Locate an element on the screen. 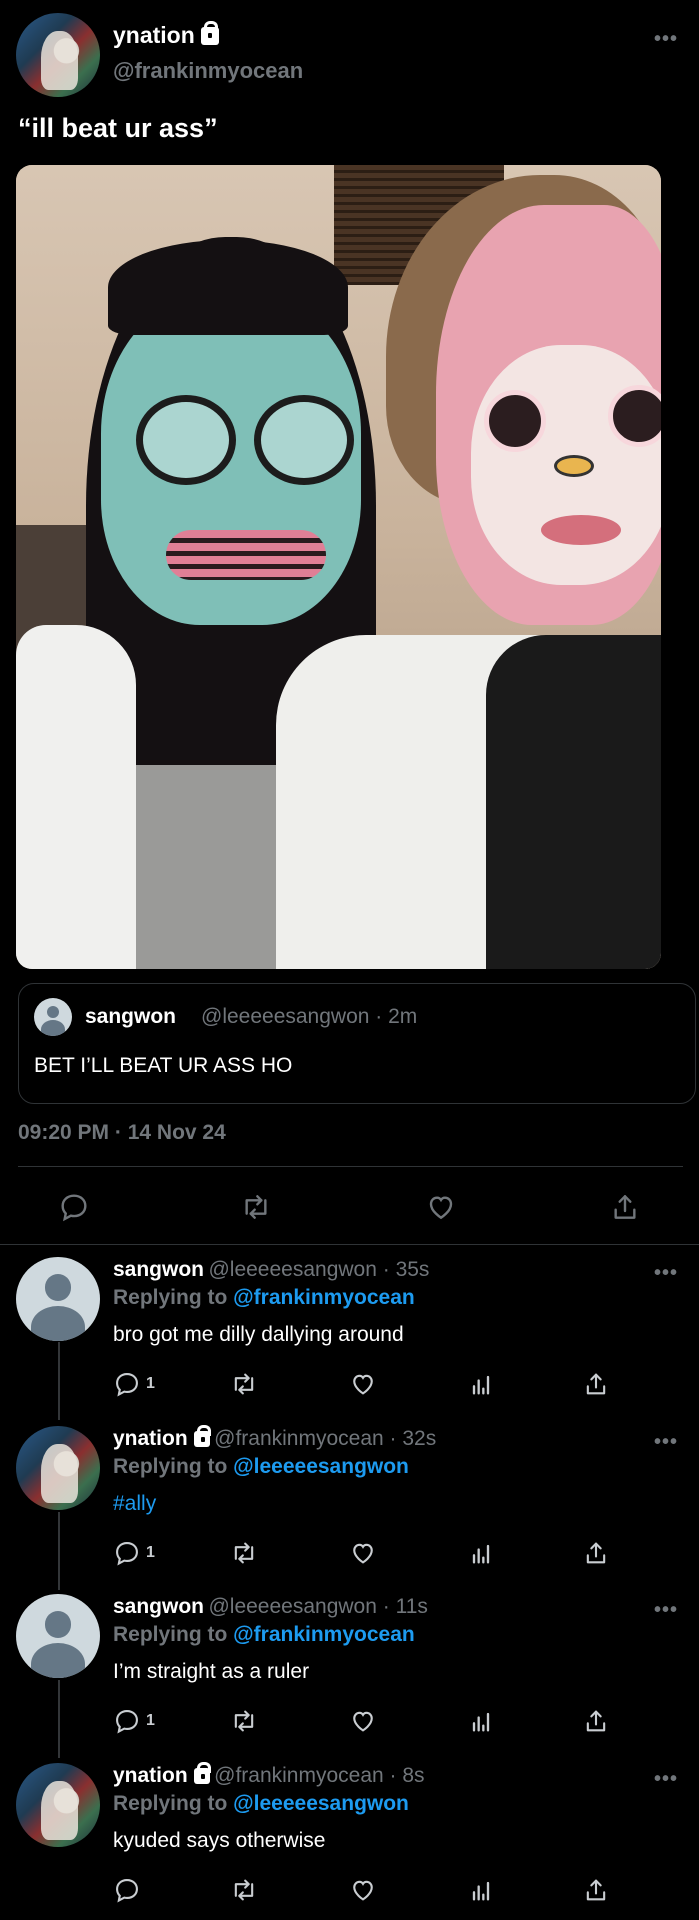 This screenshot has width=699, height=1920. reply-text: bro got me dilly dallying around is located at coordinates (258, 1334).